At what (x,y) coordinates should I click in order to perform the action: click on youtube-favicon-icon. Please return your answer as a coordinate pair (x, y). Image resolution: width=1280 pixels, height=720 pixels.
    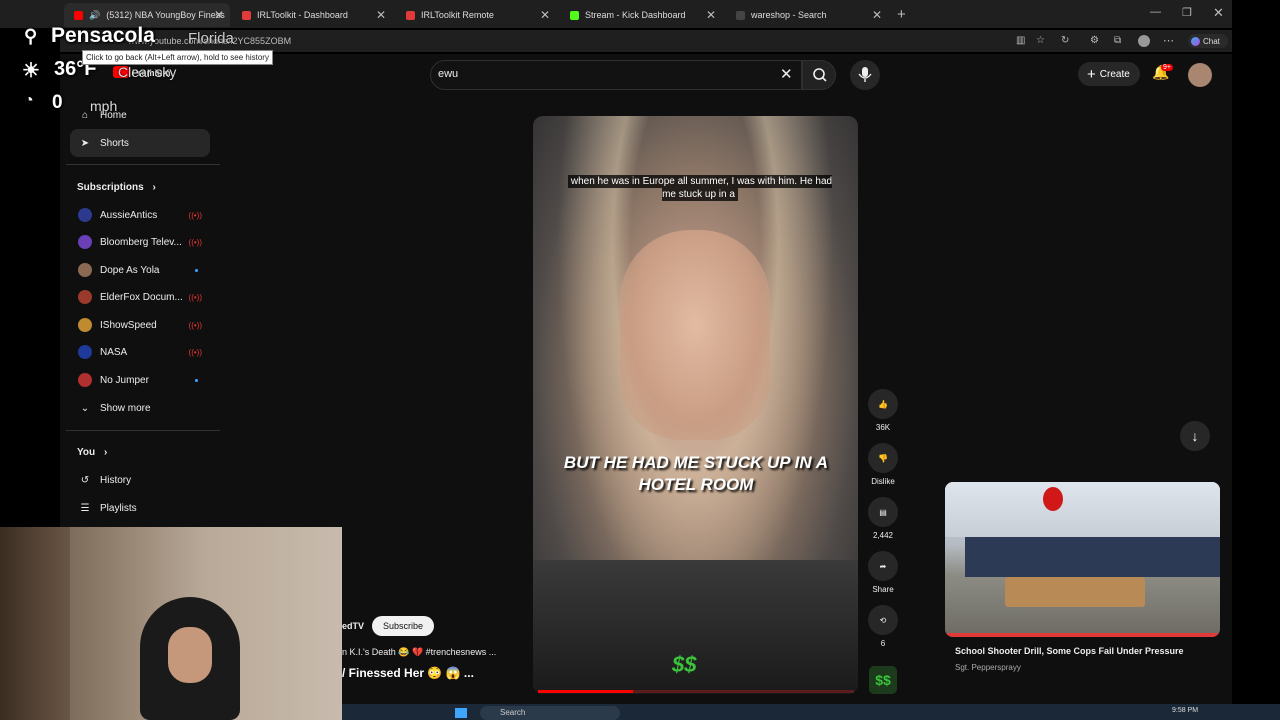
    Looking at the image, I should click on (78, 15).